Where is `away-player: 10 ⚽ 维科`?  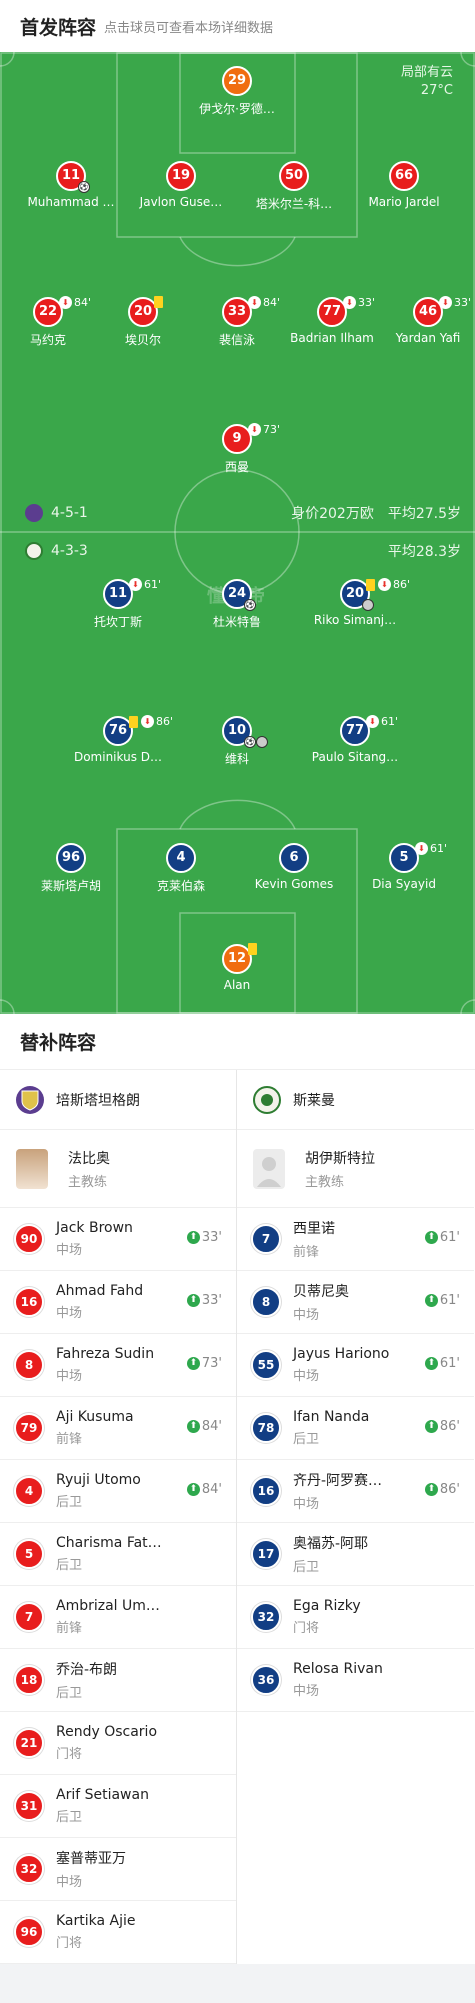
away-player: 10 ⚽ 维科 is located at coordinates (237, 741).